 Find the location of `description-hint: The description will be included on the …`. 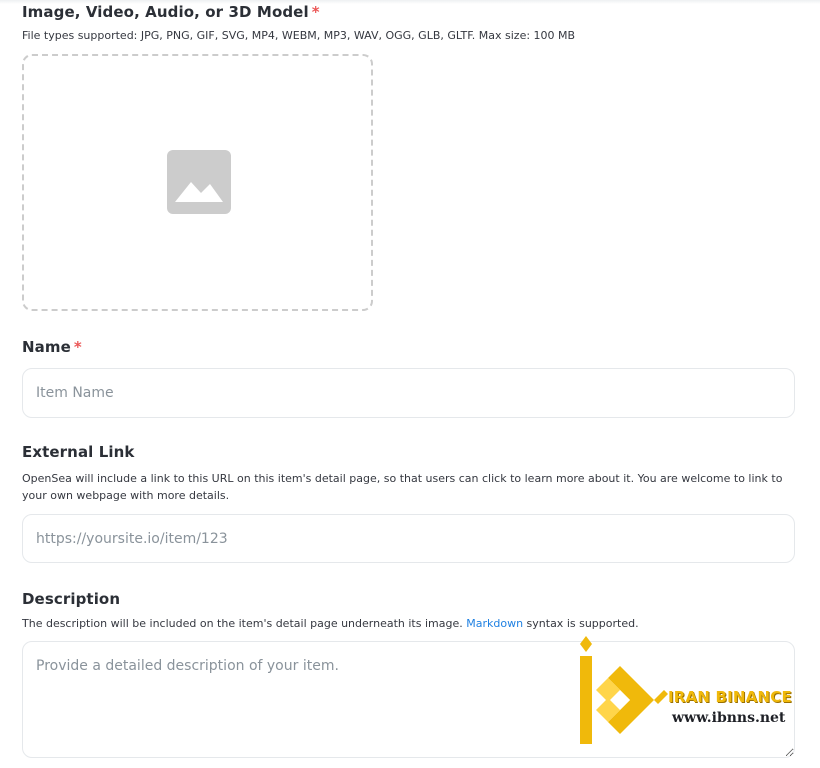

description-hint: The description will be included on the … is located at coordinates (330, 623).